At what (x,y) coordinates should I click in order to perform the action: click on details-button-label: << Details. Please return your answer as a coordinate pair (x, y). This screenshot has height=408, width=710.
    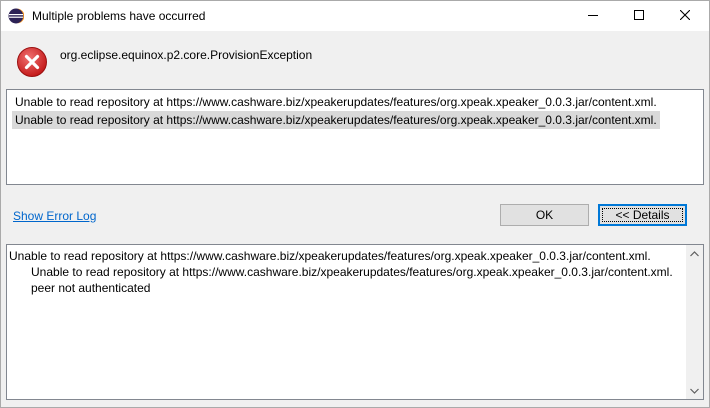
    Looking at the image, I should click on (642, 215).